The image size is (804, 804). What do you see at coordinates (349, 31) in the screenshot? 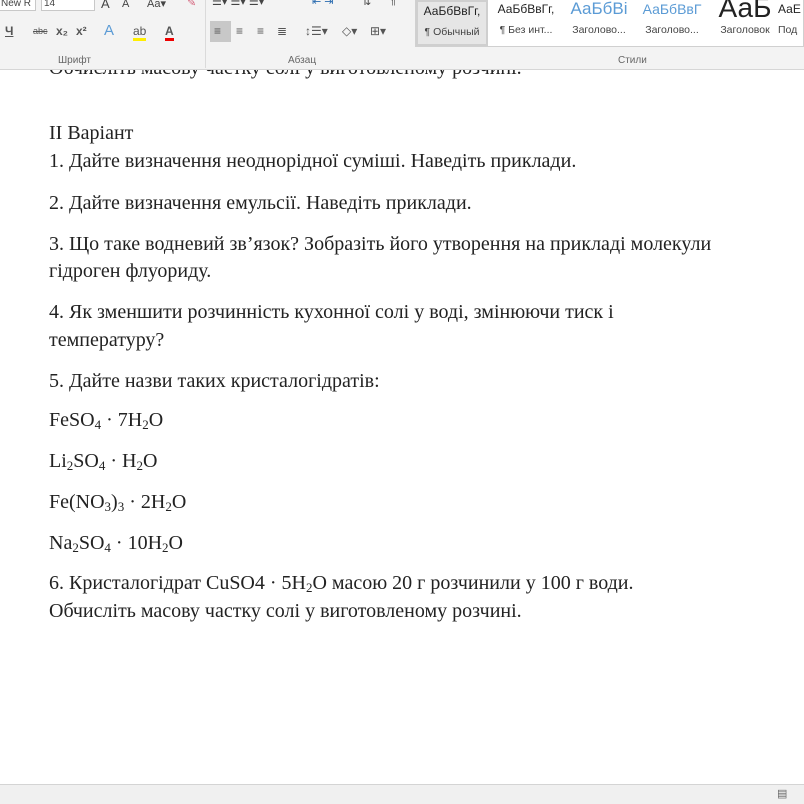
I see `shading-icon: ◇▾` at bounding box center [349, 31].